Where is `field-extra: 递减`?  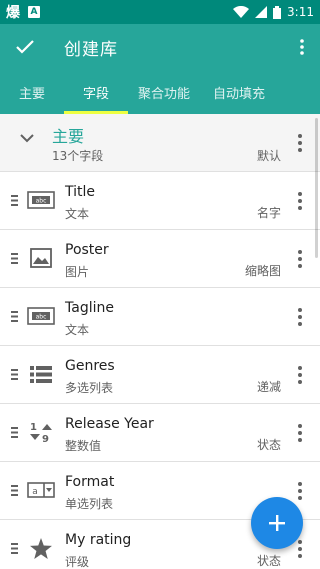 field-extra: 递减 is located at coordinates (268, 387).